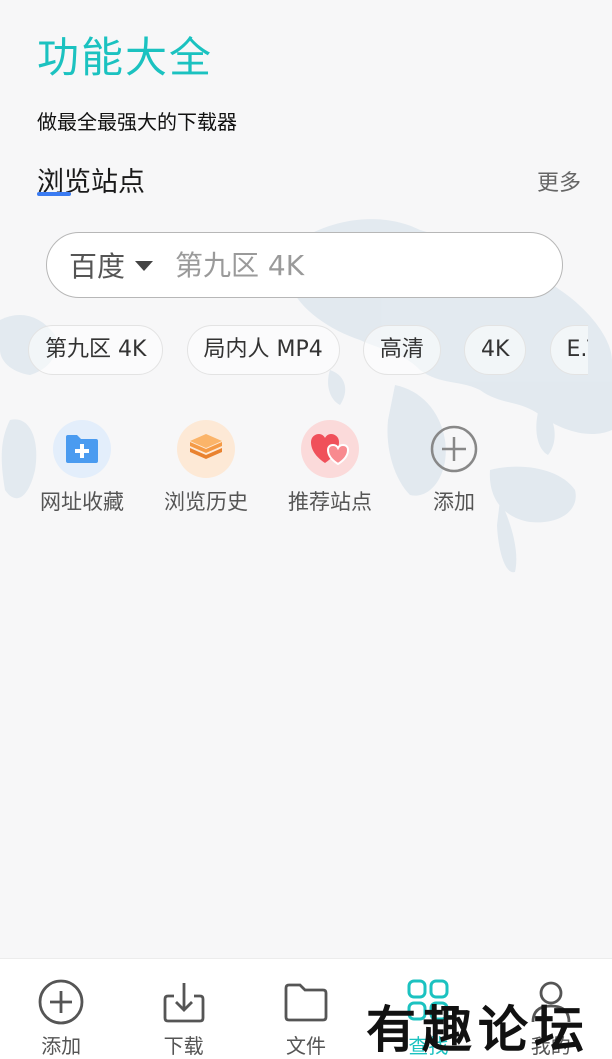 The image size is (612, 1059). What do you see at coordinates (82, 449) in the screenshot?
I see `bookmark-folder-icon` at bounding box center [82, 449].